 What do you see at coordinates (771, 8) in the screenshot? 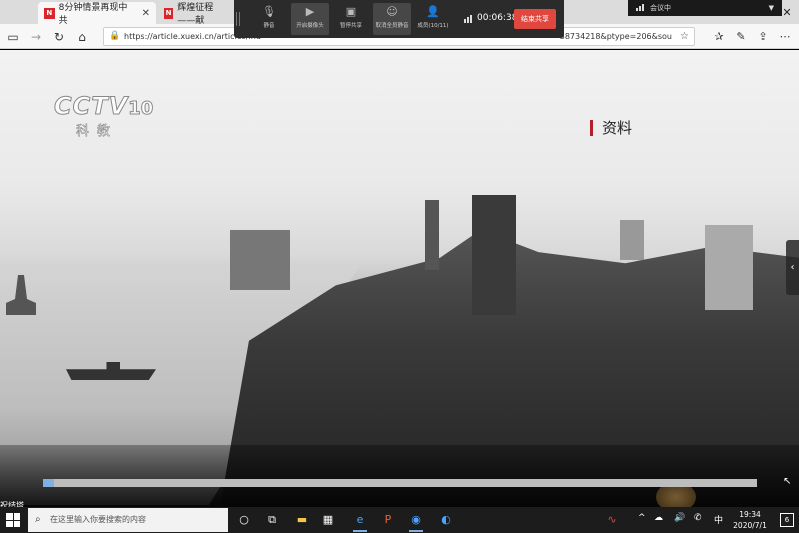
I see `chevron-down-icon: ▼` at bounding box center [771, 8].